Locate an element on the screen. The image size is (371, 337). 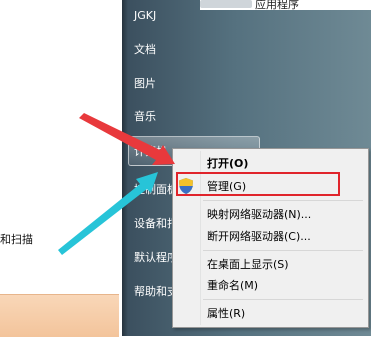
cyan-arrow-icon is located at coordinates (108, 213).